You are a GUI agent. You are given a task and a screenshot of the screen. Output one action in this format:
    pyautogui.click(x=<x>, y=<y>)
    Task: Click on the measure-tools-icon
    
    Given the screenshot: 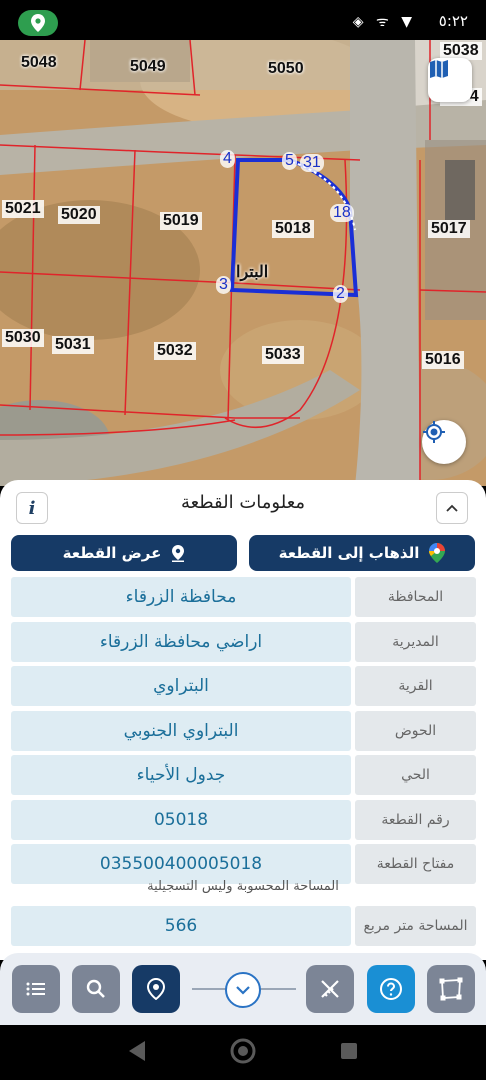 What is the action you would take?
    pyautogui.click(x=330, y=989)
    